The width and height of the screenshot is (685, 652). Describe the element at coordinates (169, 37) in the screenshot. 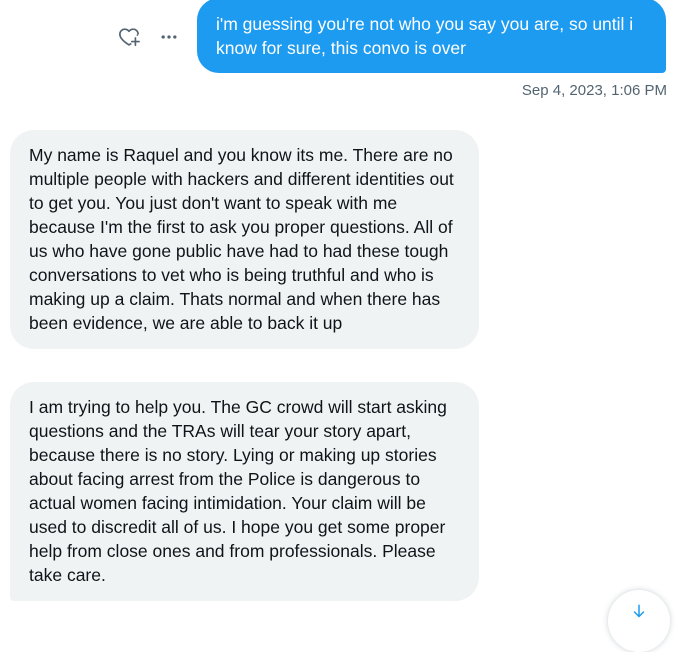

I see `more-horizontal-icon` at that location.